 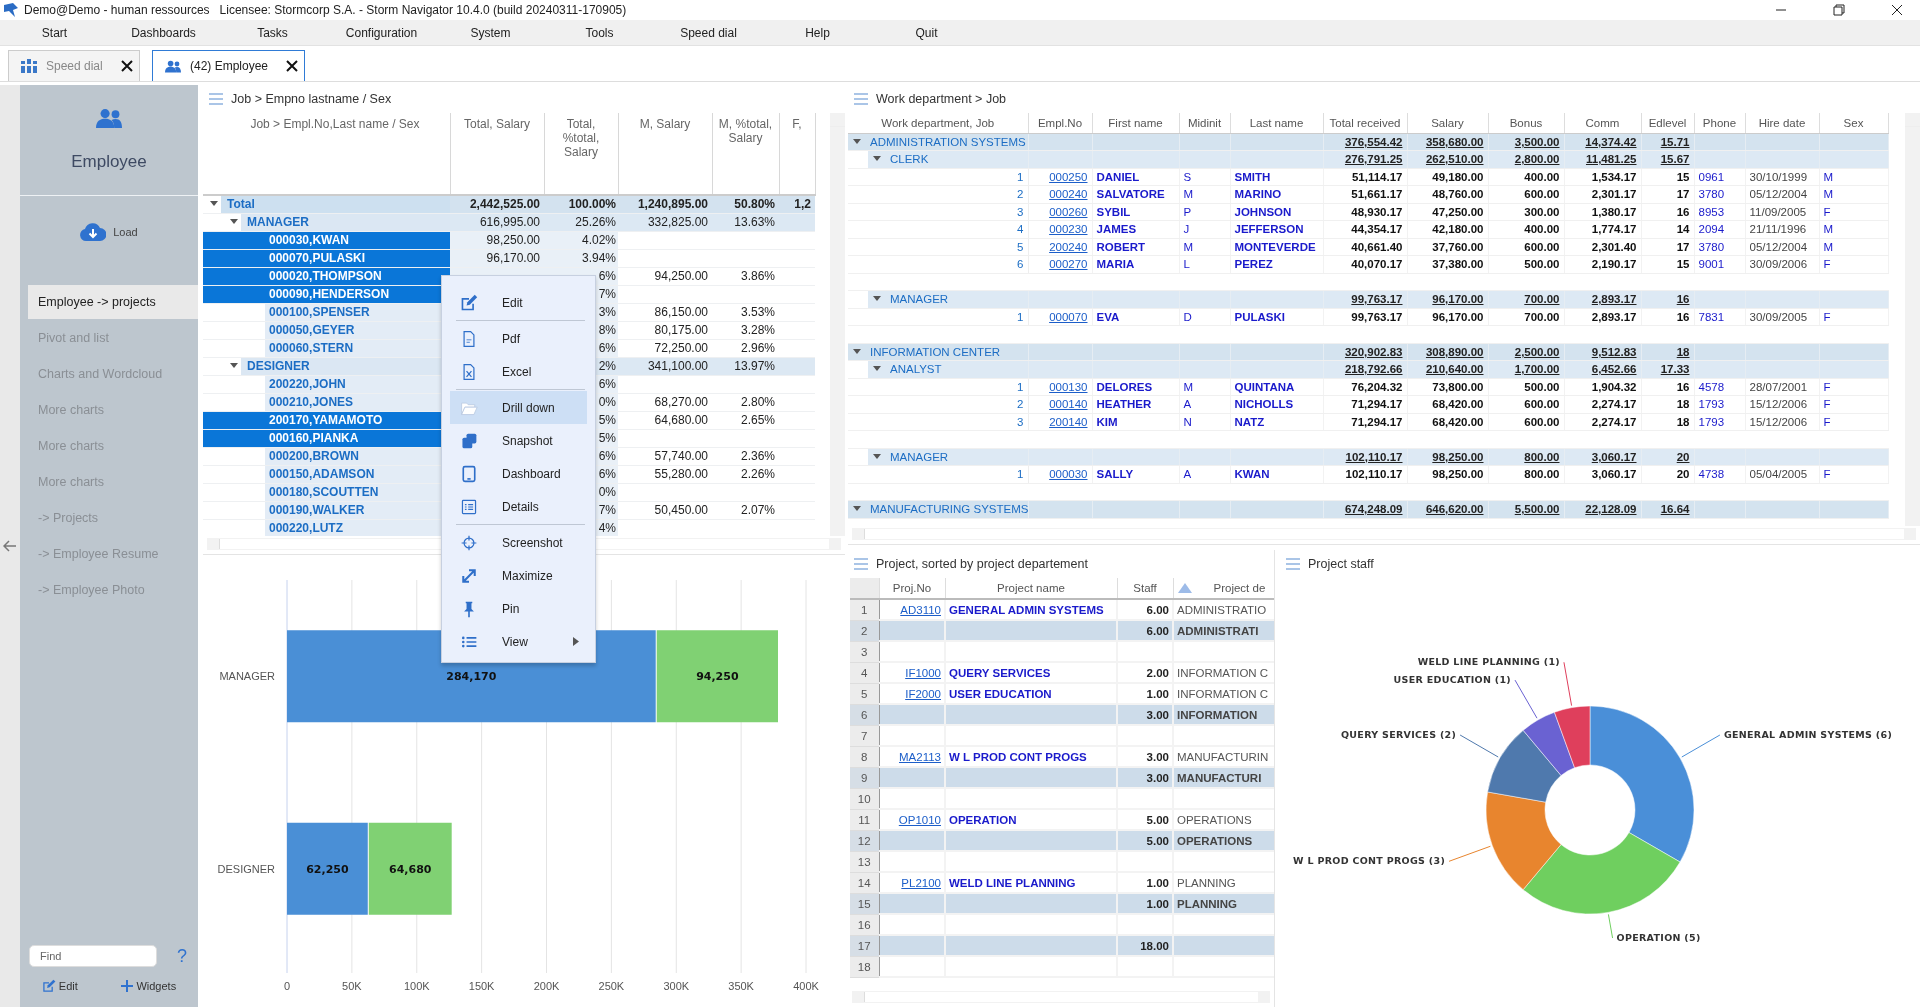 I want to click on column-header: First name, so click(x=1135, y=123).